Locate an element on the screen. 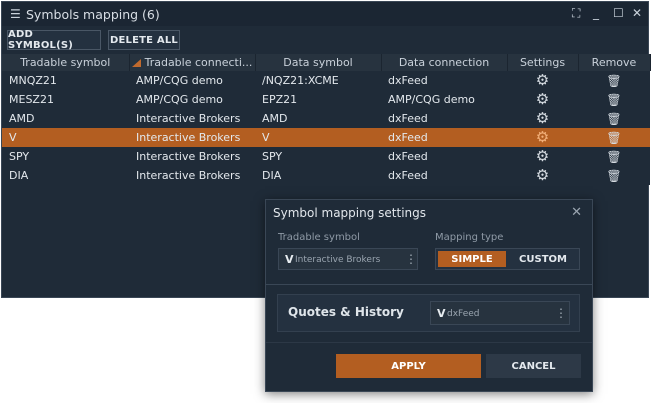  table-row: AMD Interactive Brokers AMD dxFeed ⚙ 🗑 is located at coordinates (326, 118).